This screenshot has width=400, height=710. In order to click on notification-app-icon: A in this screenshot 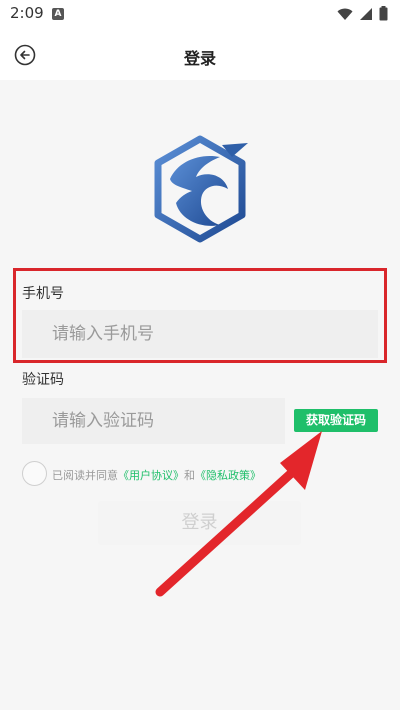, I will do `click(58, 14)`.